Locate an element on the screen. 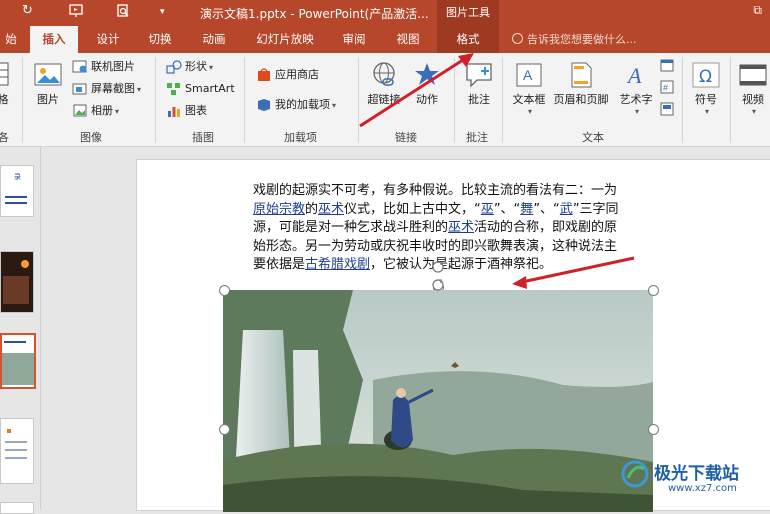 The width and height of the screenshot is (770, 514). hyperlink-martial: 武 is located at coordinates (566, 209).